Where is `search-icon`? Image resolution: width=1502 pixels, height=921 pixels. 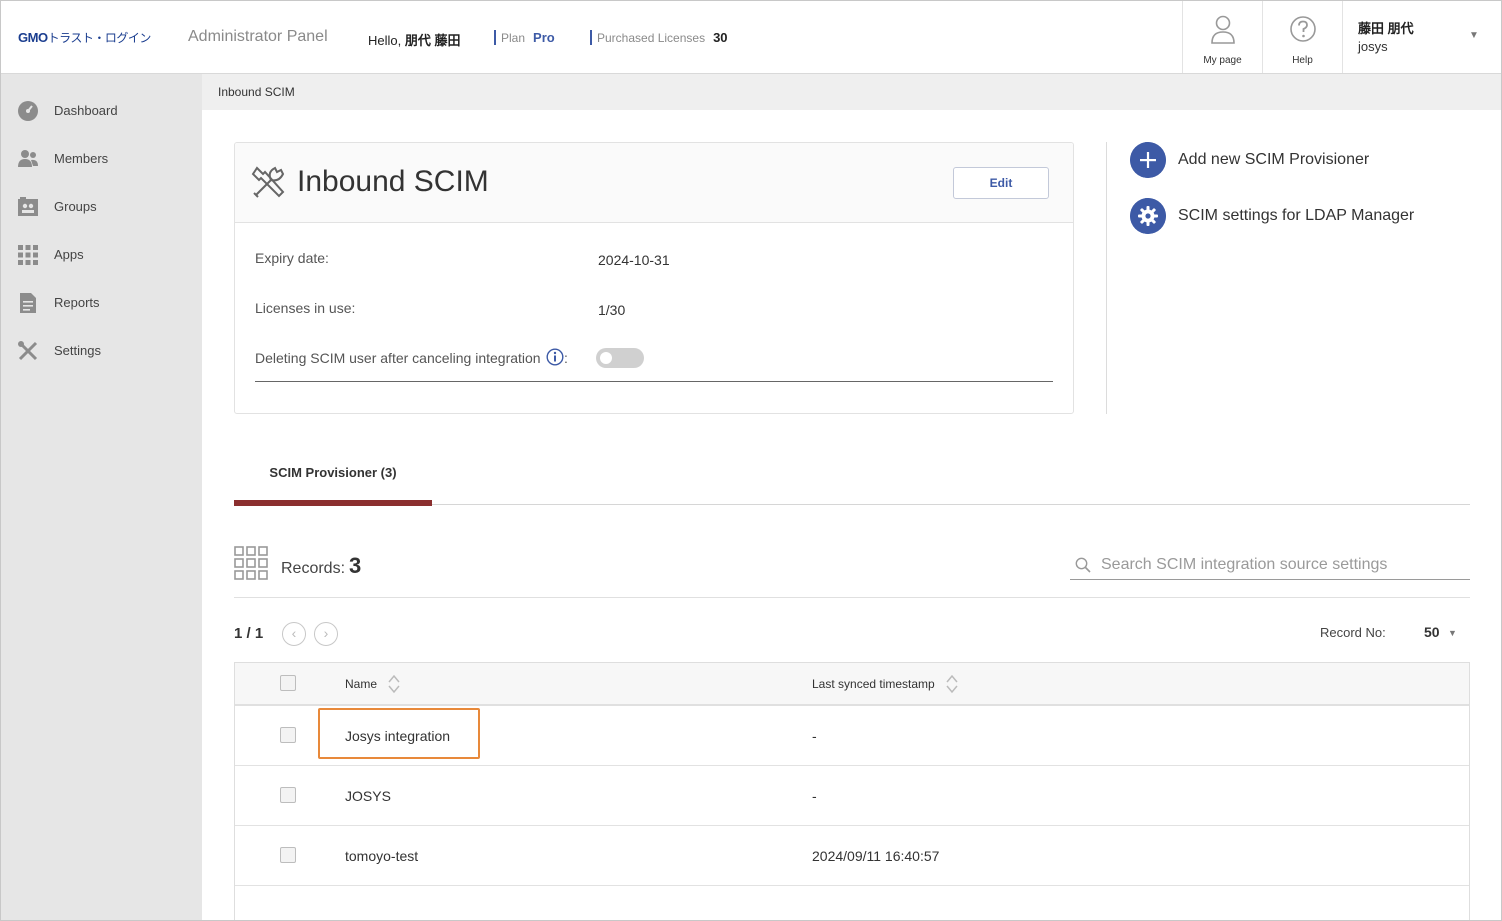
search-icon is located at coordinates (1083, 565).